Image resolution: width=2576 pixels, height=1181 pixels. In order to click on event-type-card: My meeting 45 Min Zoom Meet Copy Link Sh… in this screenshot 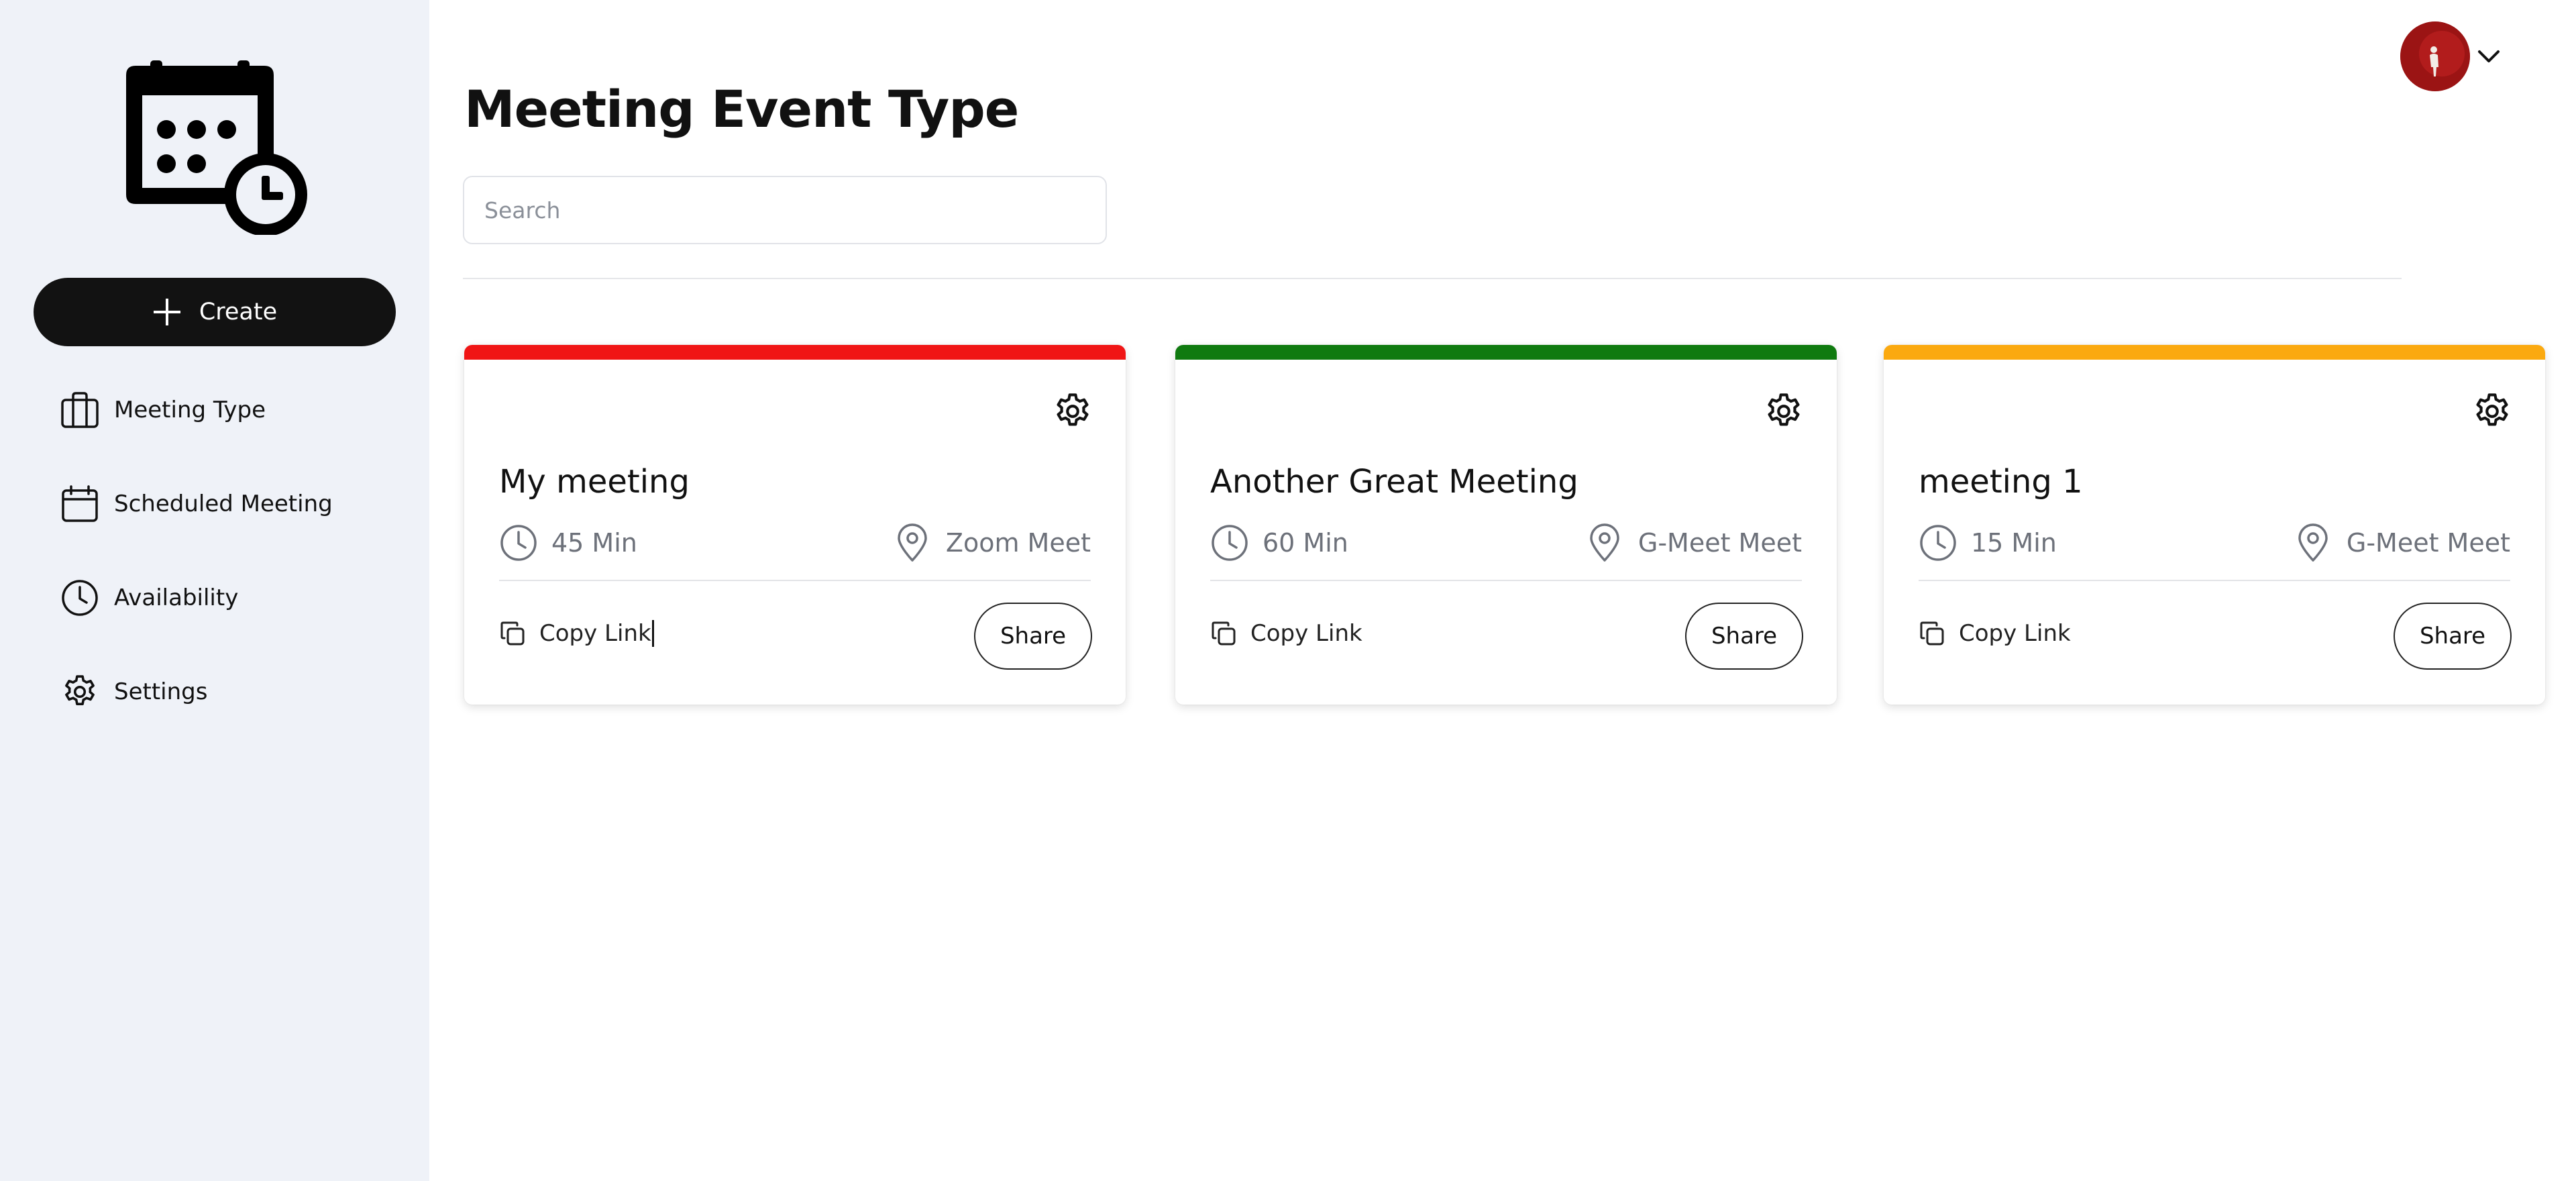, I will do `click(795, 525)`.